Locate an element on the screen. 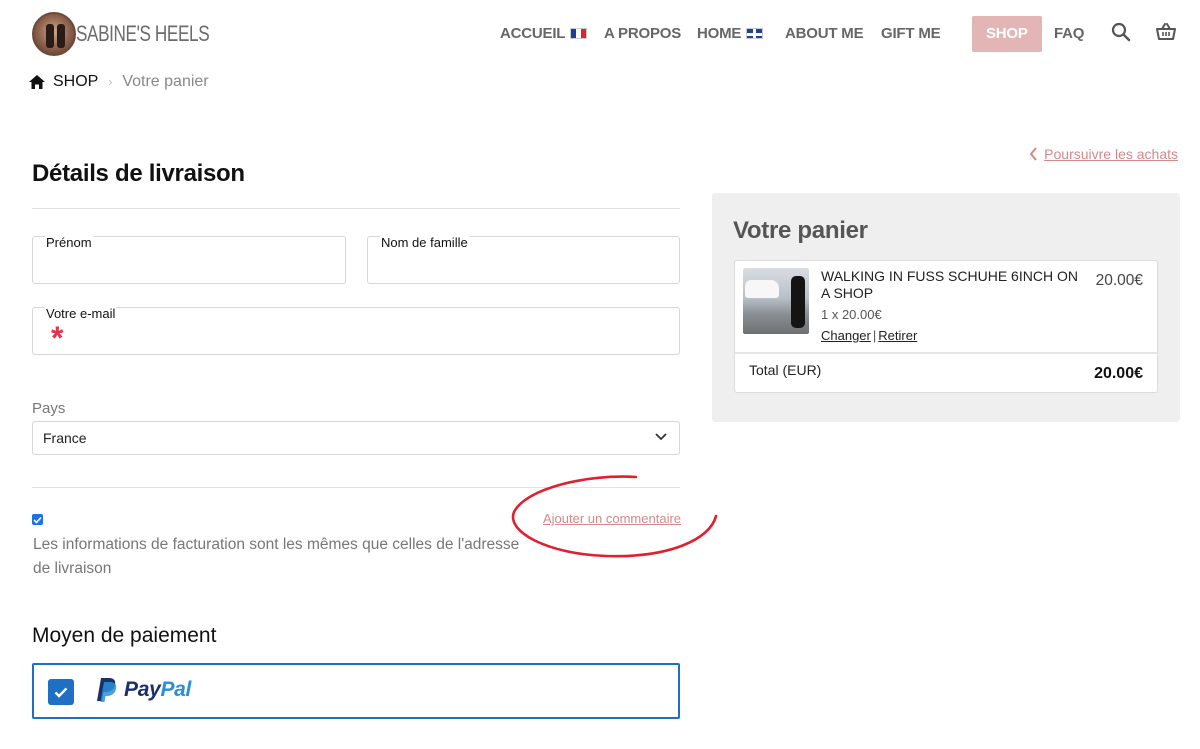 The height and width of the screenshot is (749, 1200). add-comment-link: Ajouter un commentaire is located at coordinates (612, 518).